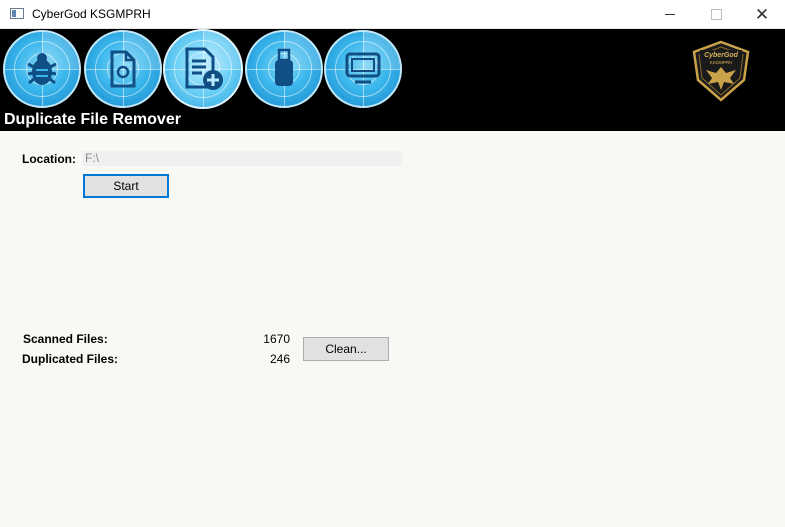 This screenshot has width=785, height=527. Describe the element at coordinates (721, 55) in the screenshot. I see `svg-text: CyberGod` at that location.